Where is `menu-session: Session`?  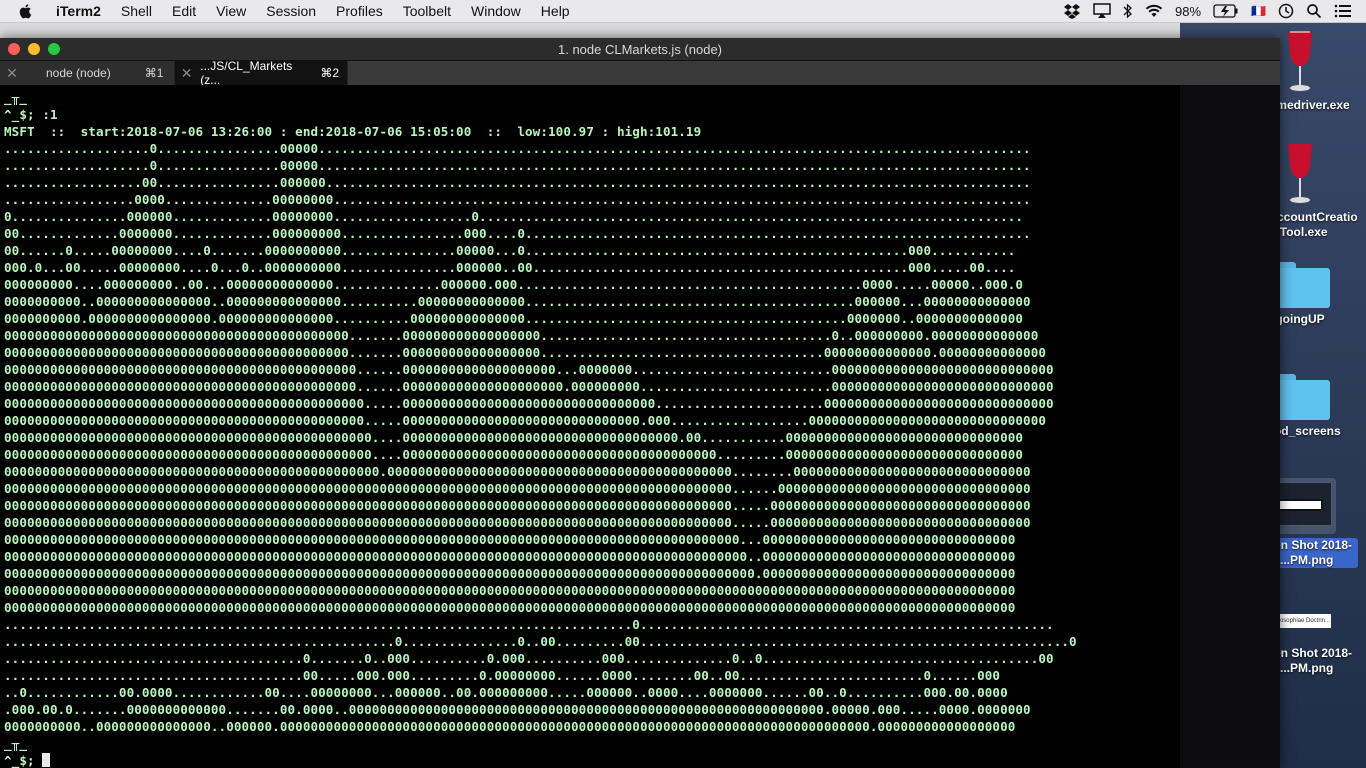
menu-session: Session is located at coordinates (291, 11).